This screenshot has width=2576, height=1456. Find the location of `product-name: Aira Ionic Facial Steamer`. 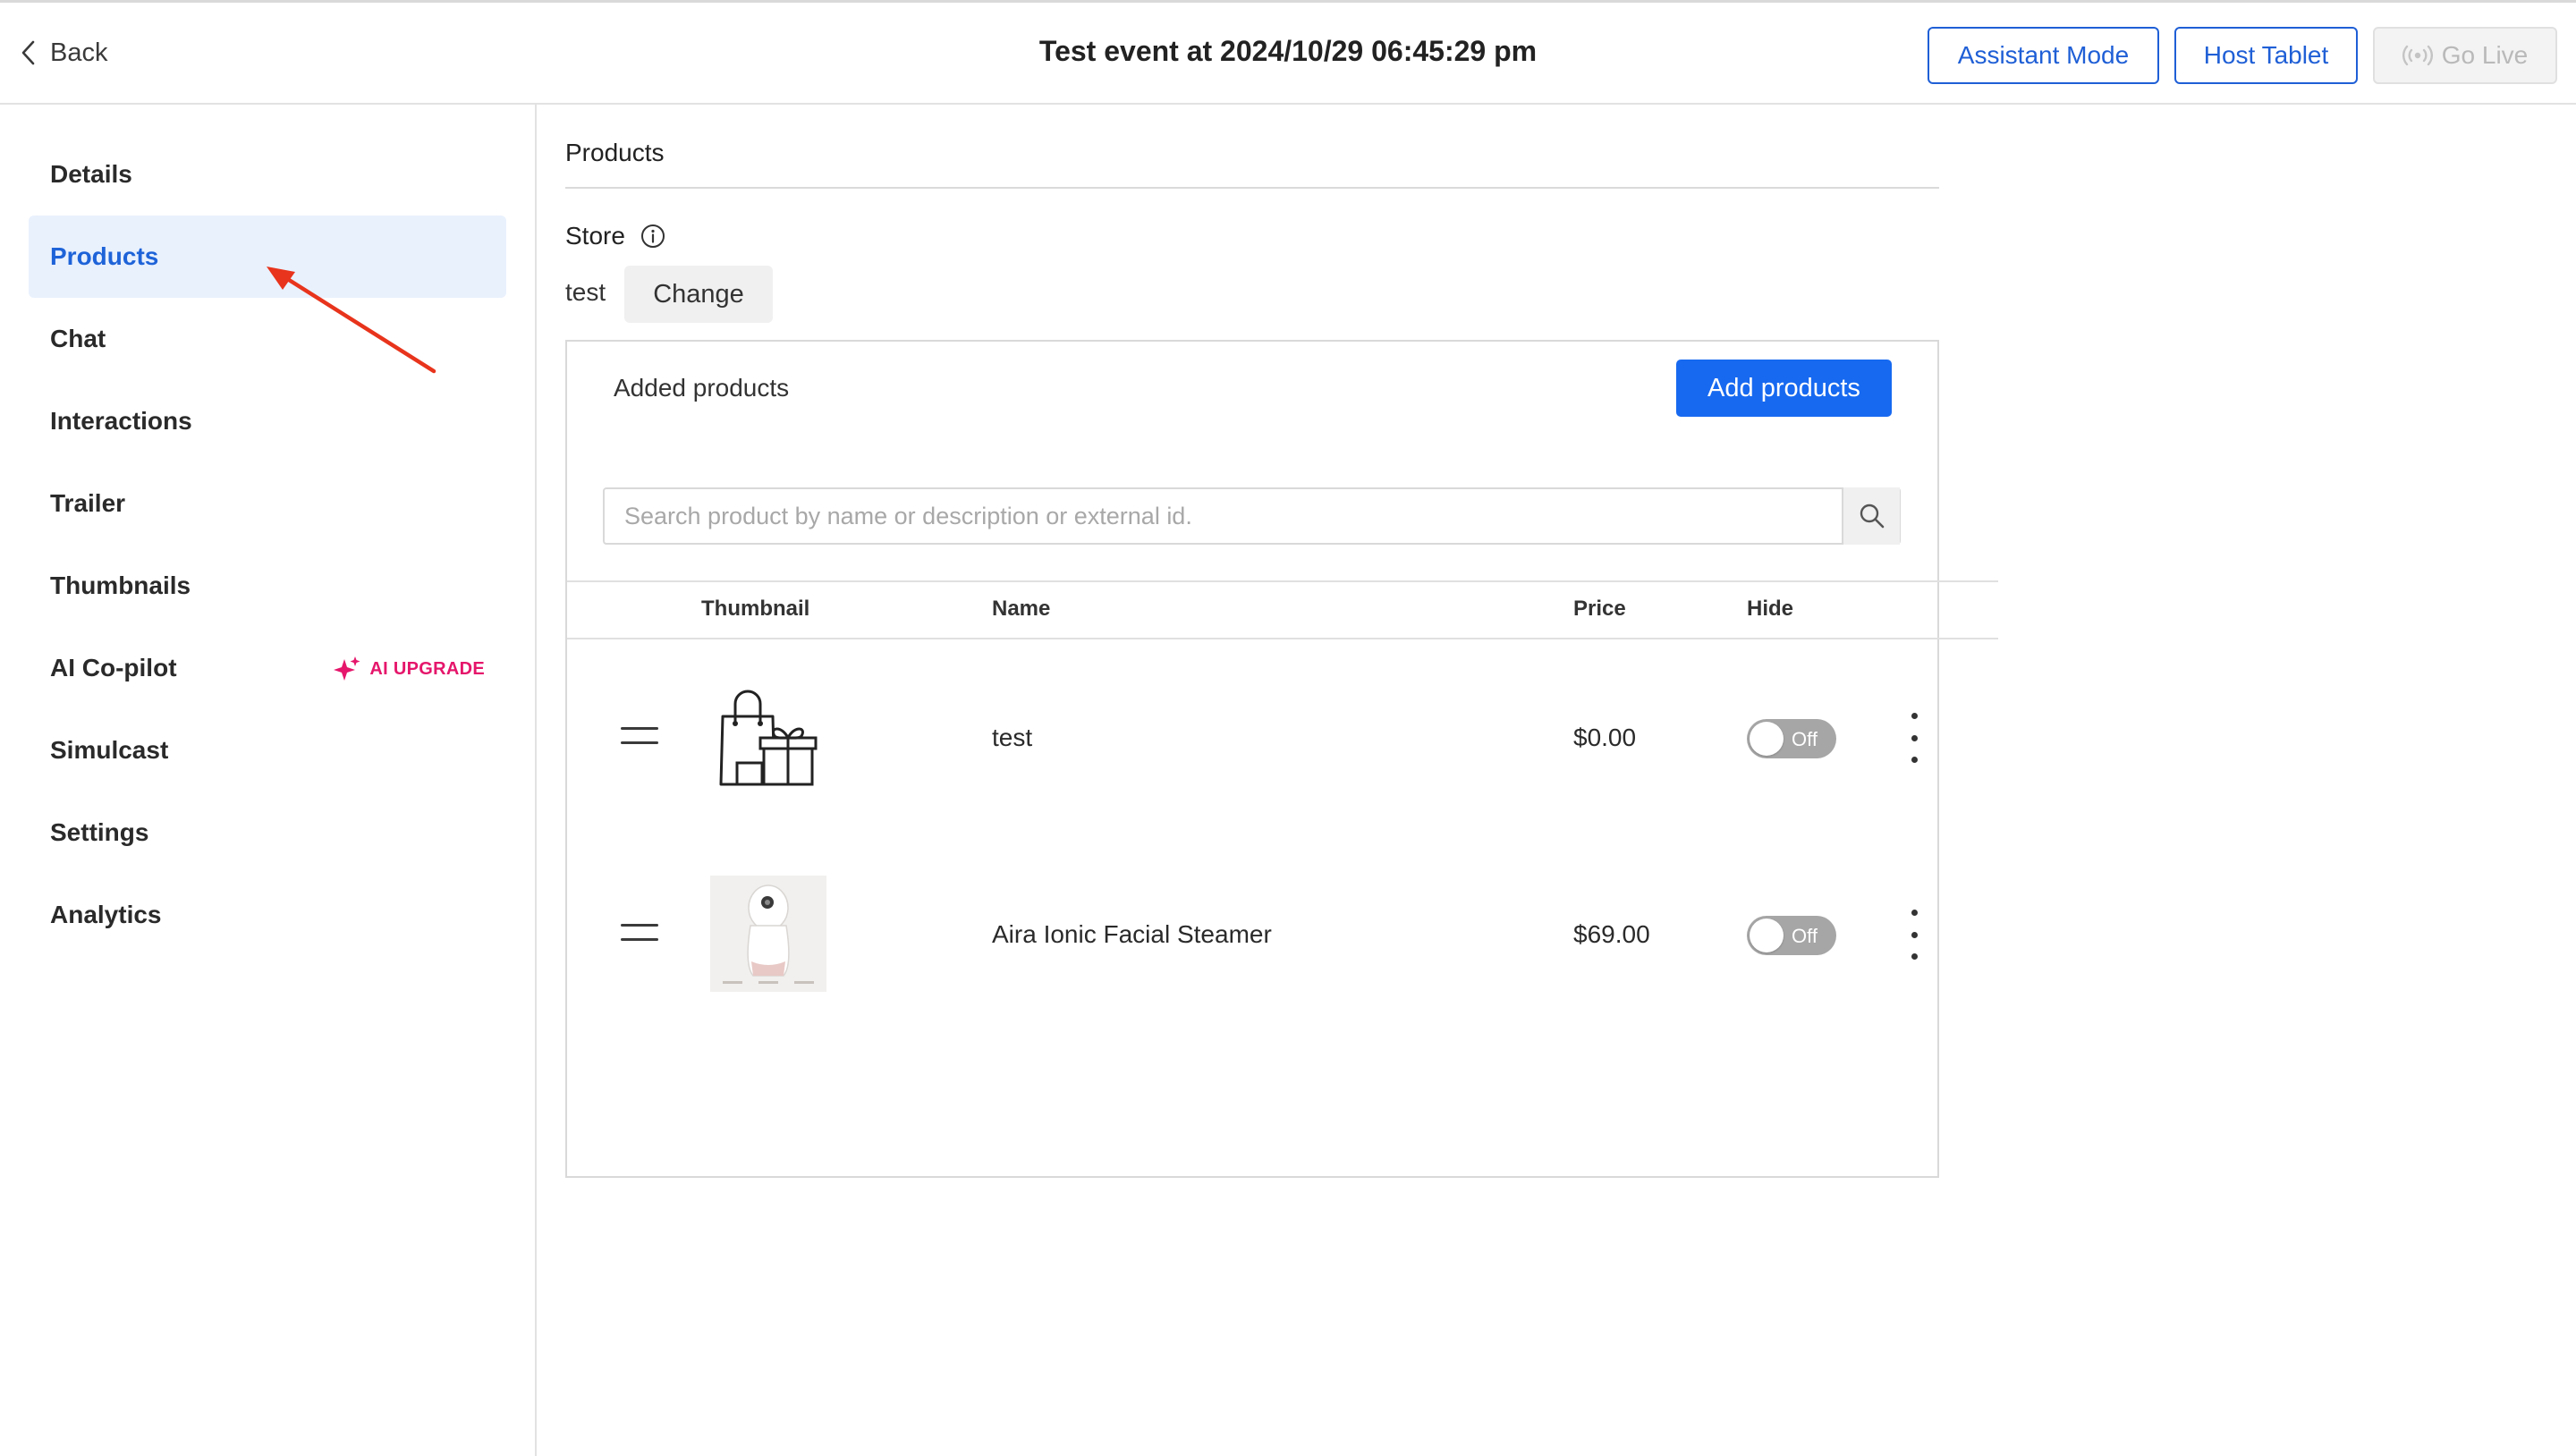

product-name: Aira Ionic Facial Steamer is located at coordinates (1132, 934).